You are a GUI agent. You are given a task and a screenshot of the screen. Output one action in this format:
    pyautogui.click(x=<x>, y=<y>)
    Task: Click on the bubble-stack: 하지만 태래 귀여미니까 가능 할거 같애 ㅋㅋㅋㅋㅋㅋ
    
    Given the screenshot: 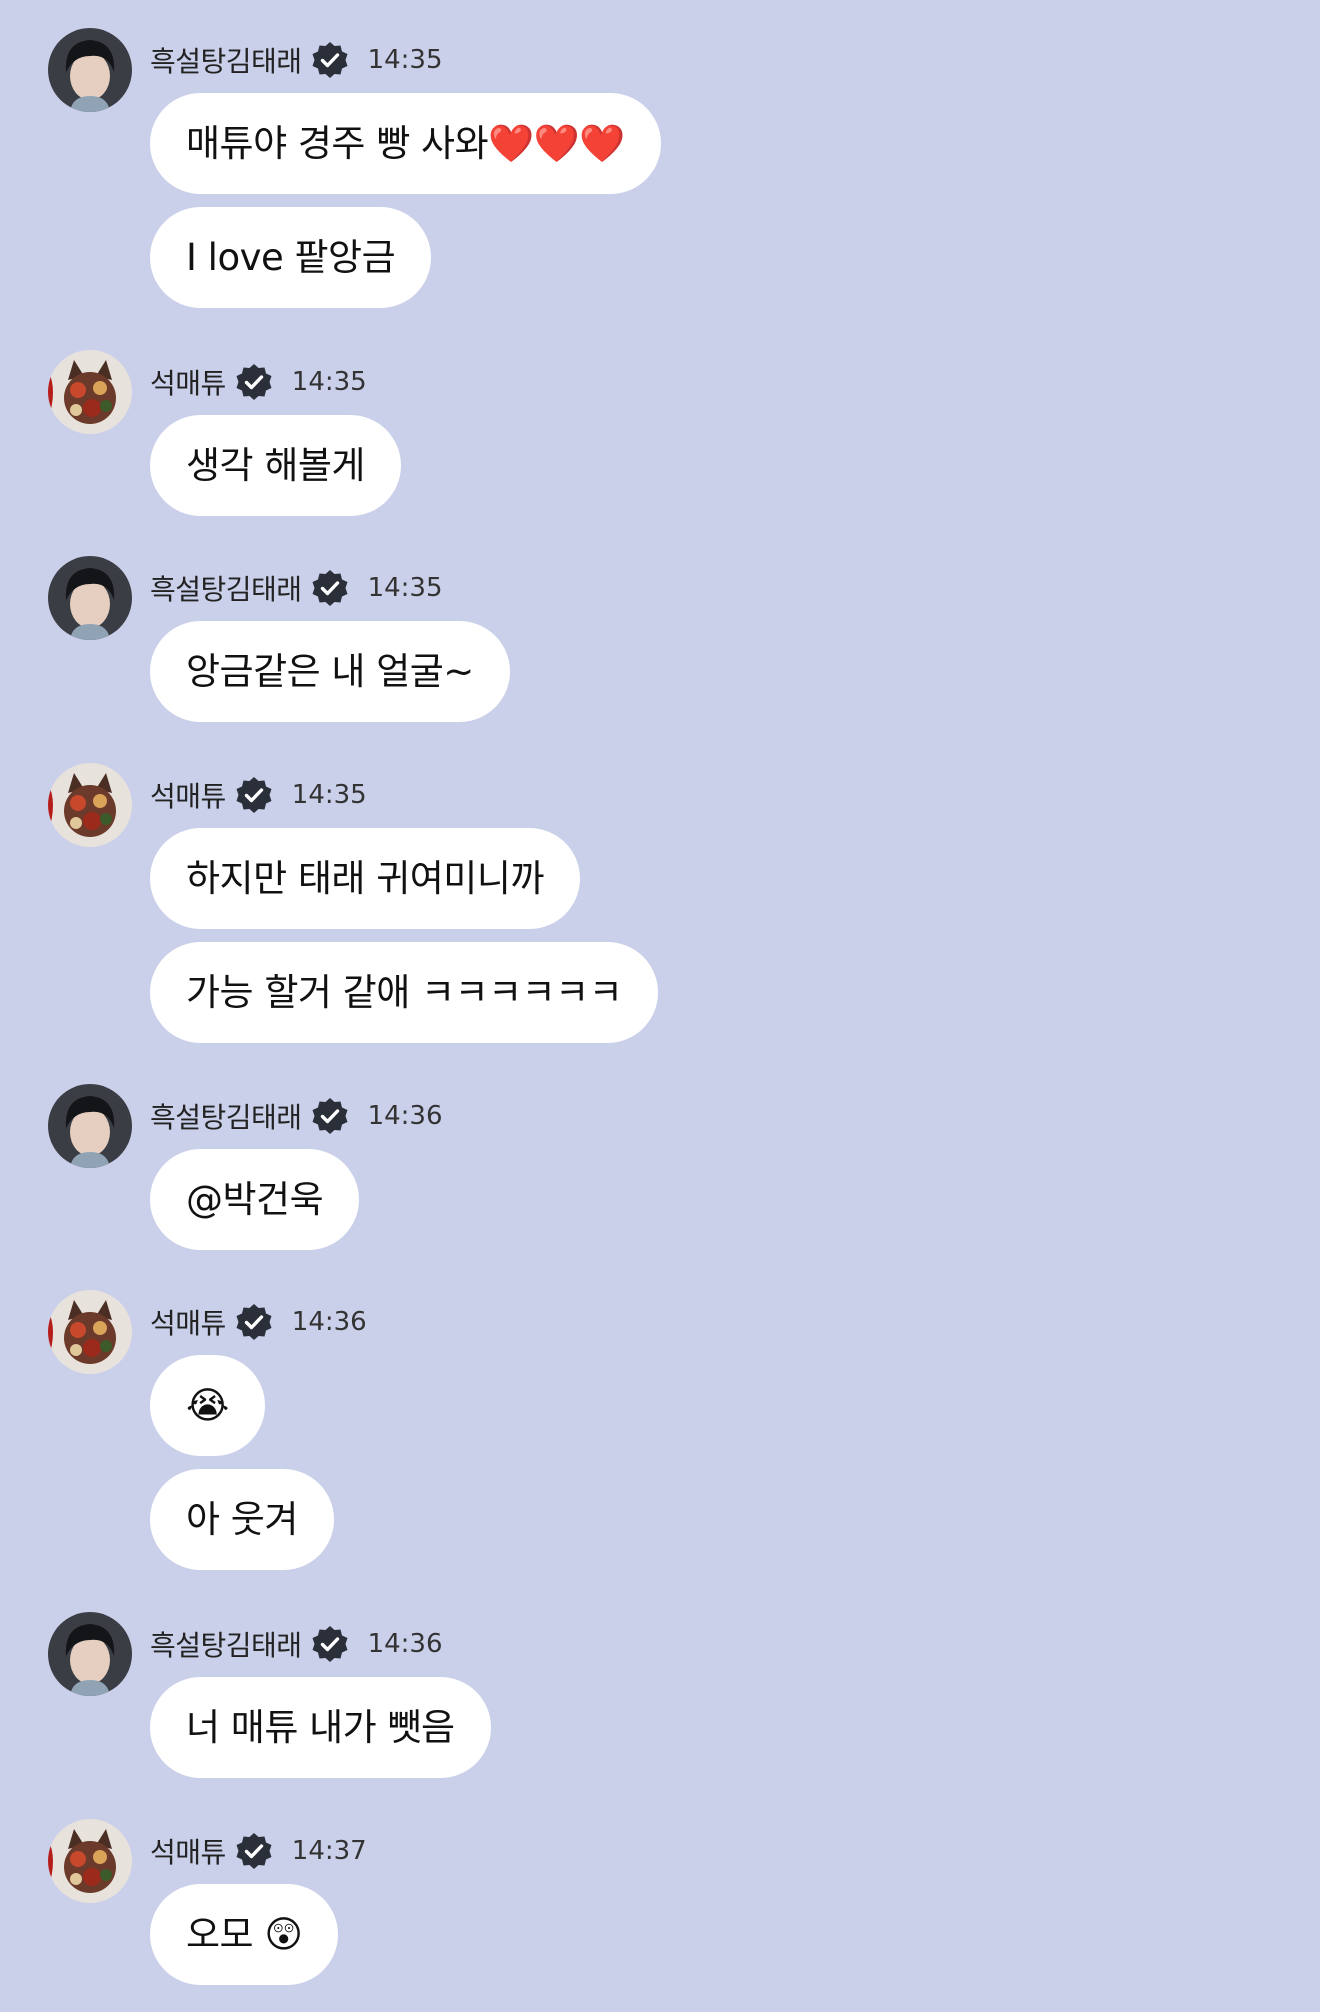 What is the action you would take?
    pyautogui.click(x=404, y=942)
    